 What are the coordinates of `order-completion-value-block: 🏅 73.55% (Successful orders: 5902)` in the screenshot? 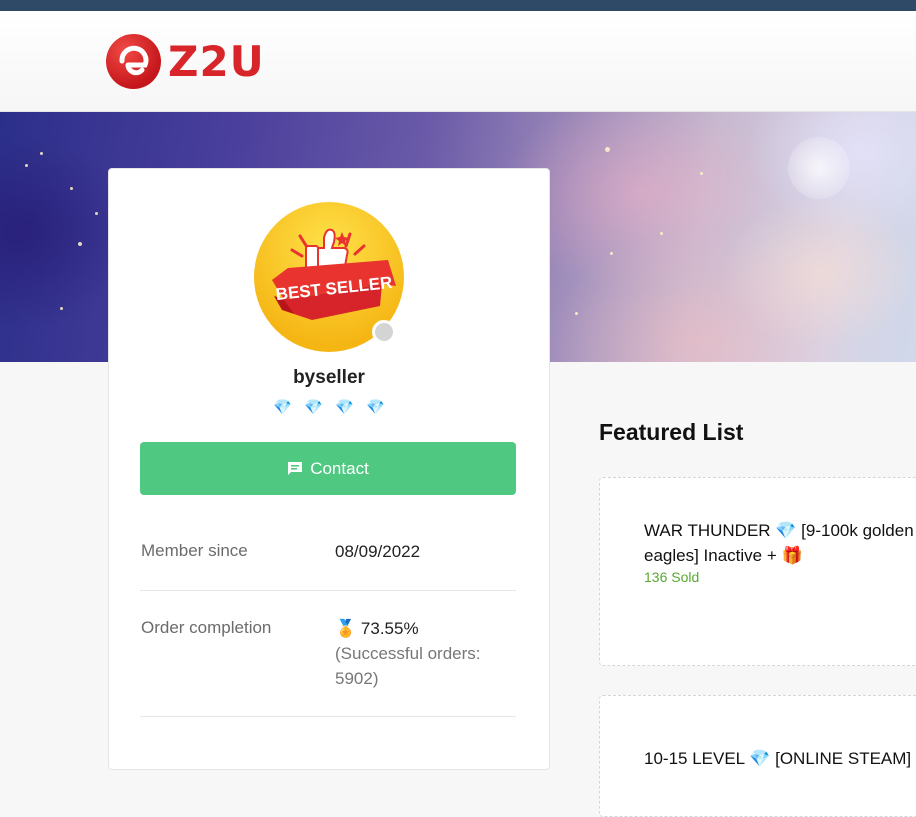 It's located at (422, 653).